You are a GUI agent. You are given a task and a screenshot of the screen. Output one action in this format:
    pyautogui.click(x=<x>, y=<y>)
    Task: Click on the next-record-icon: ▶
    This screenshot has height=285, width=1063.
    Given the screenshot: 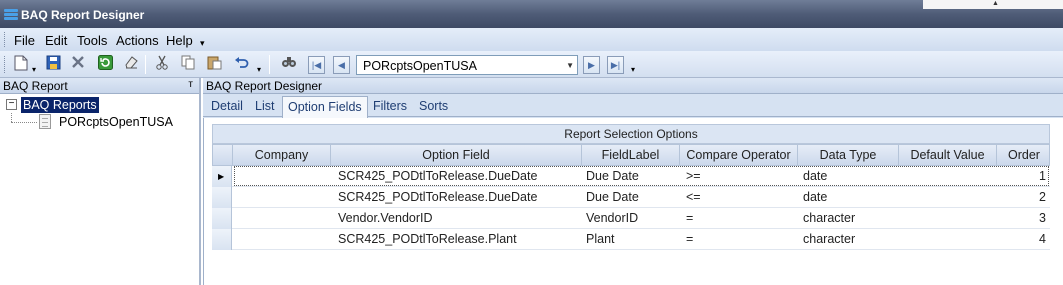 What is the action you would take?
    pyautogui.click(x=591, y=65)
    